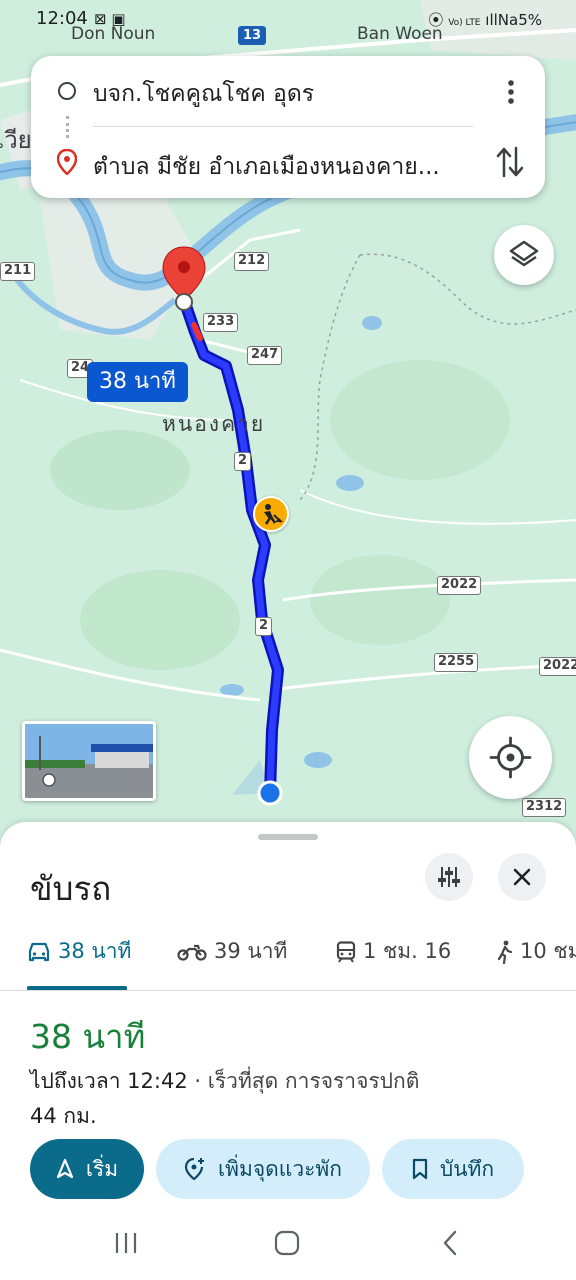 This screenshot has width=576, height=1280. Describe the element at coordinates (63, 1116) in the screenshot. I see `route-distance: 44 กม.` at that location.